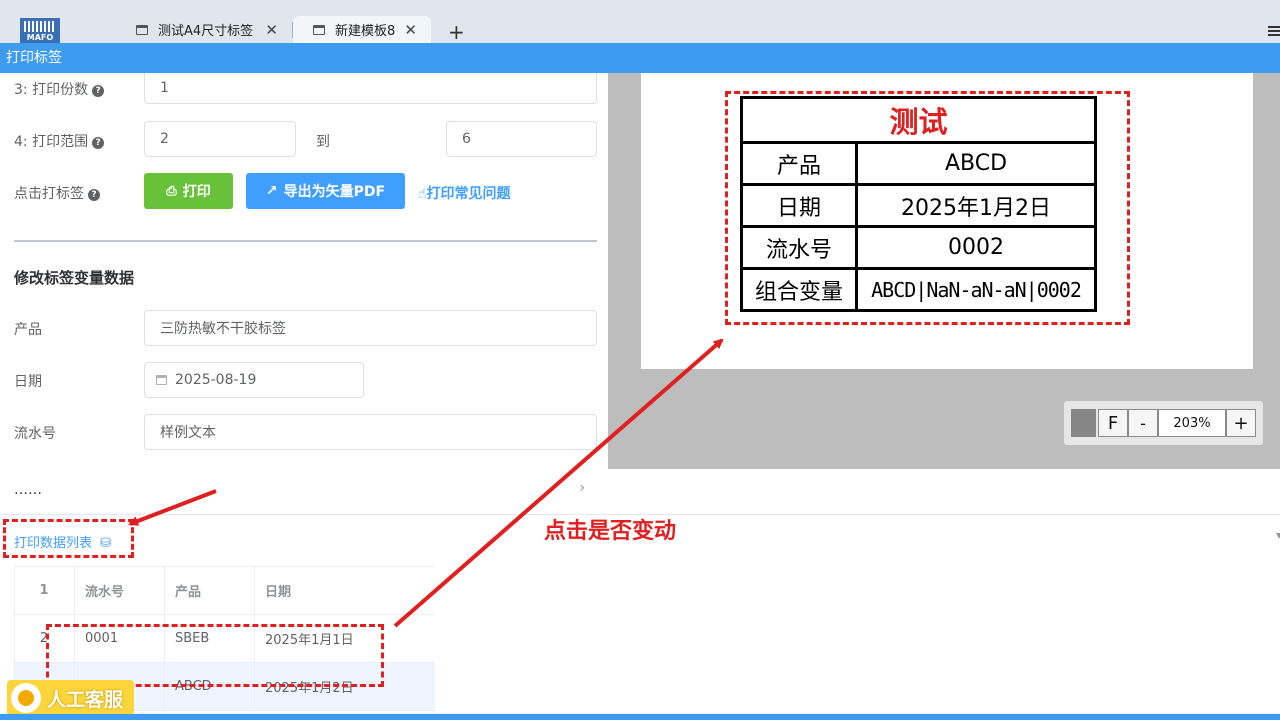 The height and width of the screenshot is (720, 1280). I want to click on range-to-label: 到, so click(323, 142).